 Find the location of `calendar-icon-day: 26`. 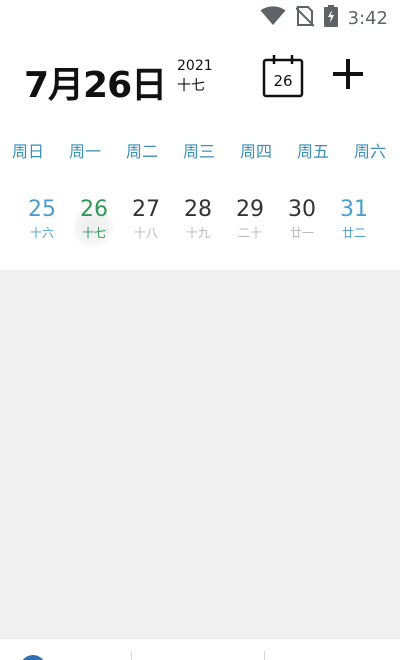

calendar-icon-day: 26 is located at coordinates (282, 81).